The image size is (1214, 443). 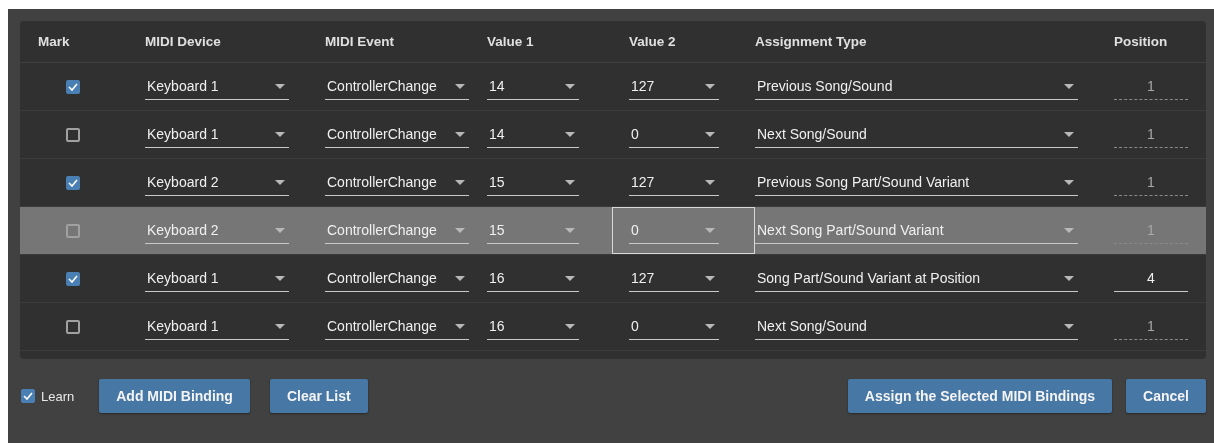 What do you see at coordinates (652, 41) in the screenshot?
I see `column-header: Value 2` at bounding box center [652, 41].